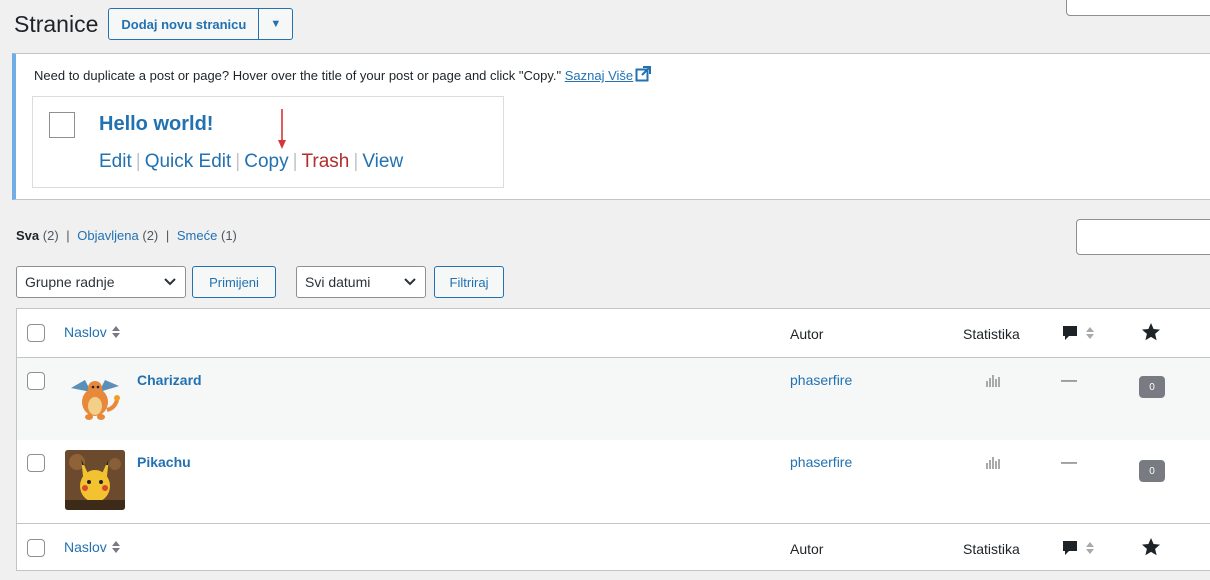 The width and height of the screenshot is (1210, 580). Describe the element at coordinates (150, 235) in the screenshot. I see `filter-published-count: (2)` at that location.